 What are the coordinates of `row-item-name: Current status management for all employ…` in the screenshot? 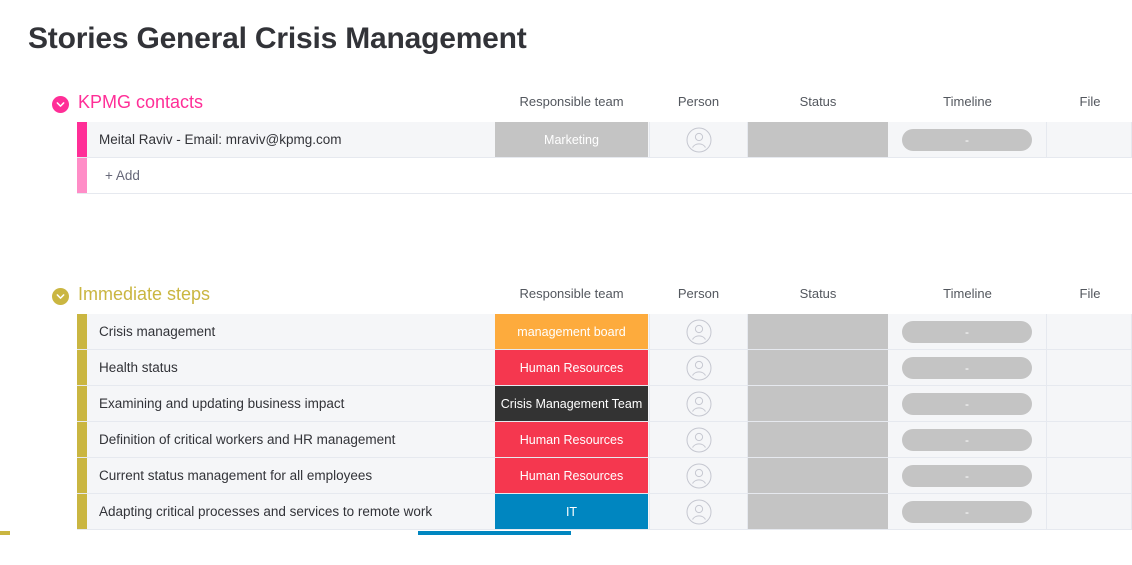 It's located at (235, 476).